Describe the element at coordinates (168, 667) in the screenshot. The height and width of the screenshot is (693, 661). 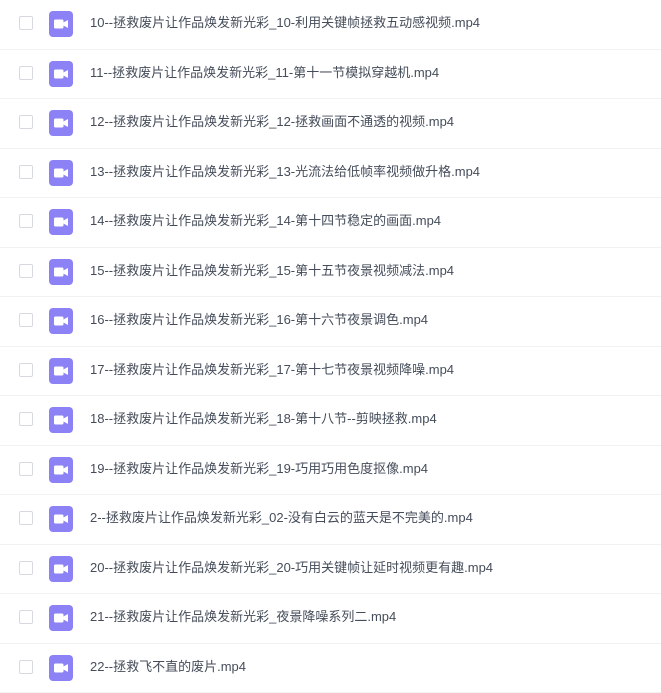
I see `file-name: 22--拯救飞不直的废片.mp4` at that location.